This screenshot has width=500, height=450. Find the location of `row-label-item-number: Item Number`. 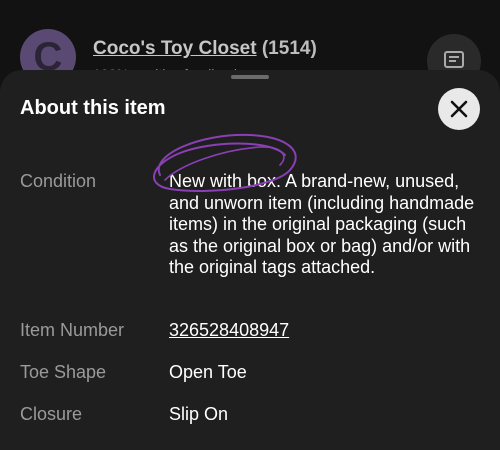

row-label-item-number: Item Number is located at coordinates (72, 330).